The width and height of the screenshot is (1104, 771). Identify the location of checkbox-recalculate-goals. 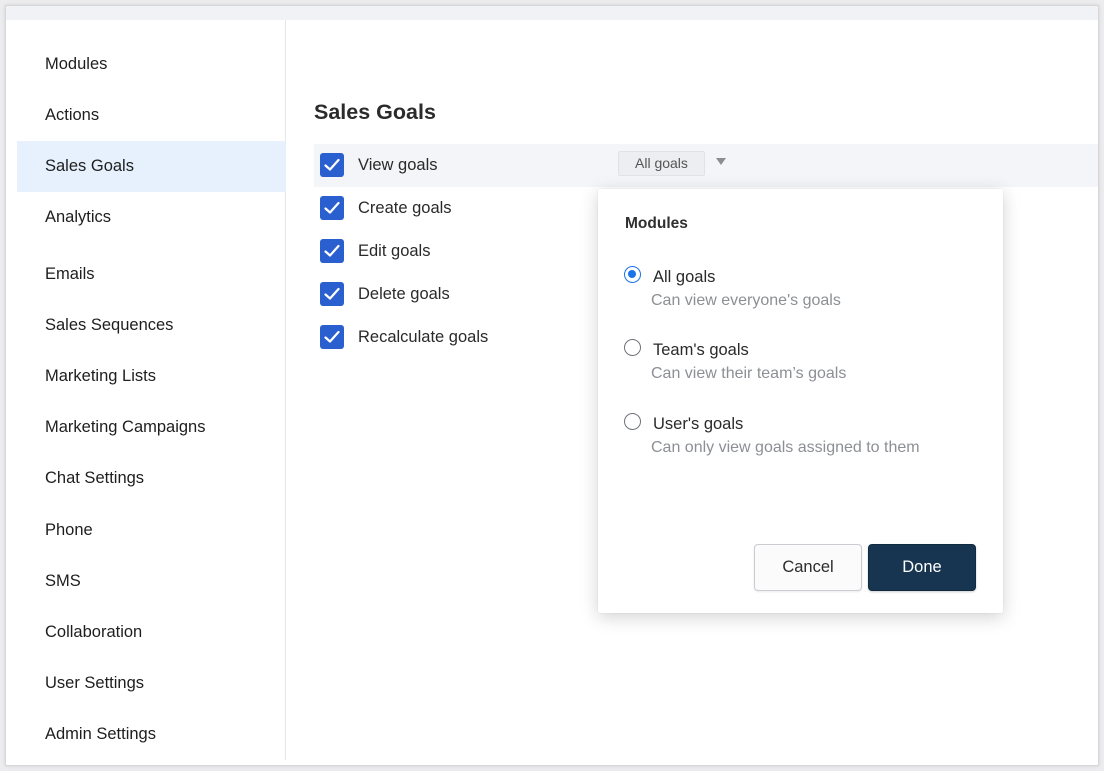
(332, 337).